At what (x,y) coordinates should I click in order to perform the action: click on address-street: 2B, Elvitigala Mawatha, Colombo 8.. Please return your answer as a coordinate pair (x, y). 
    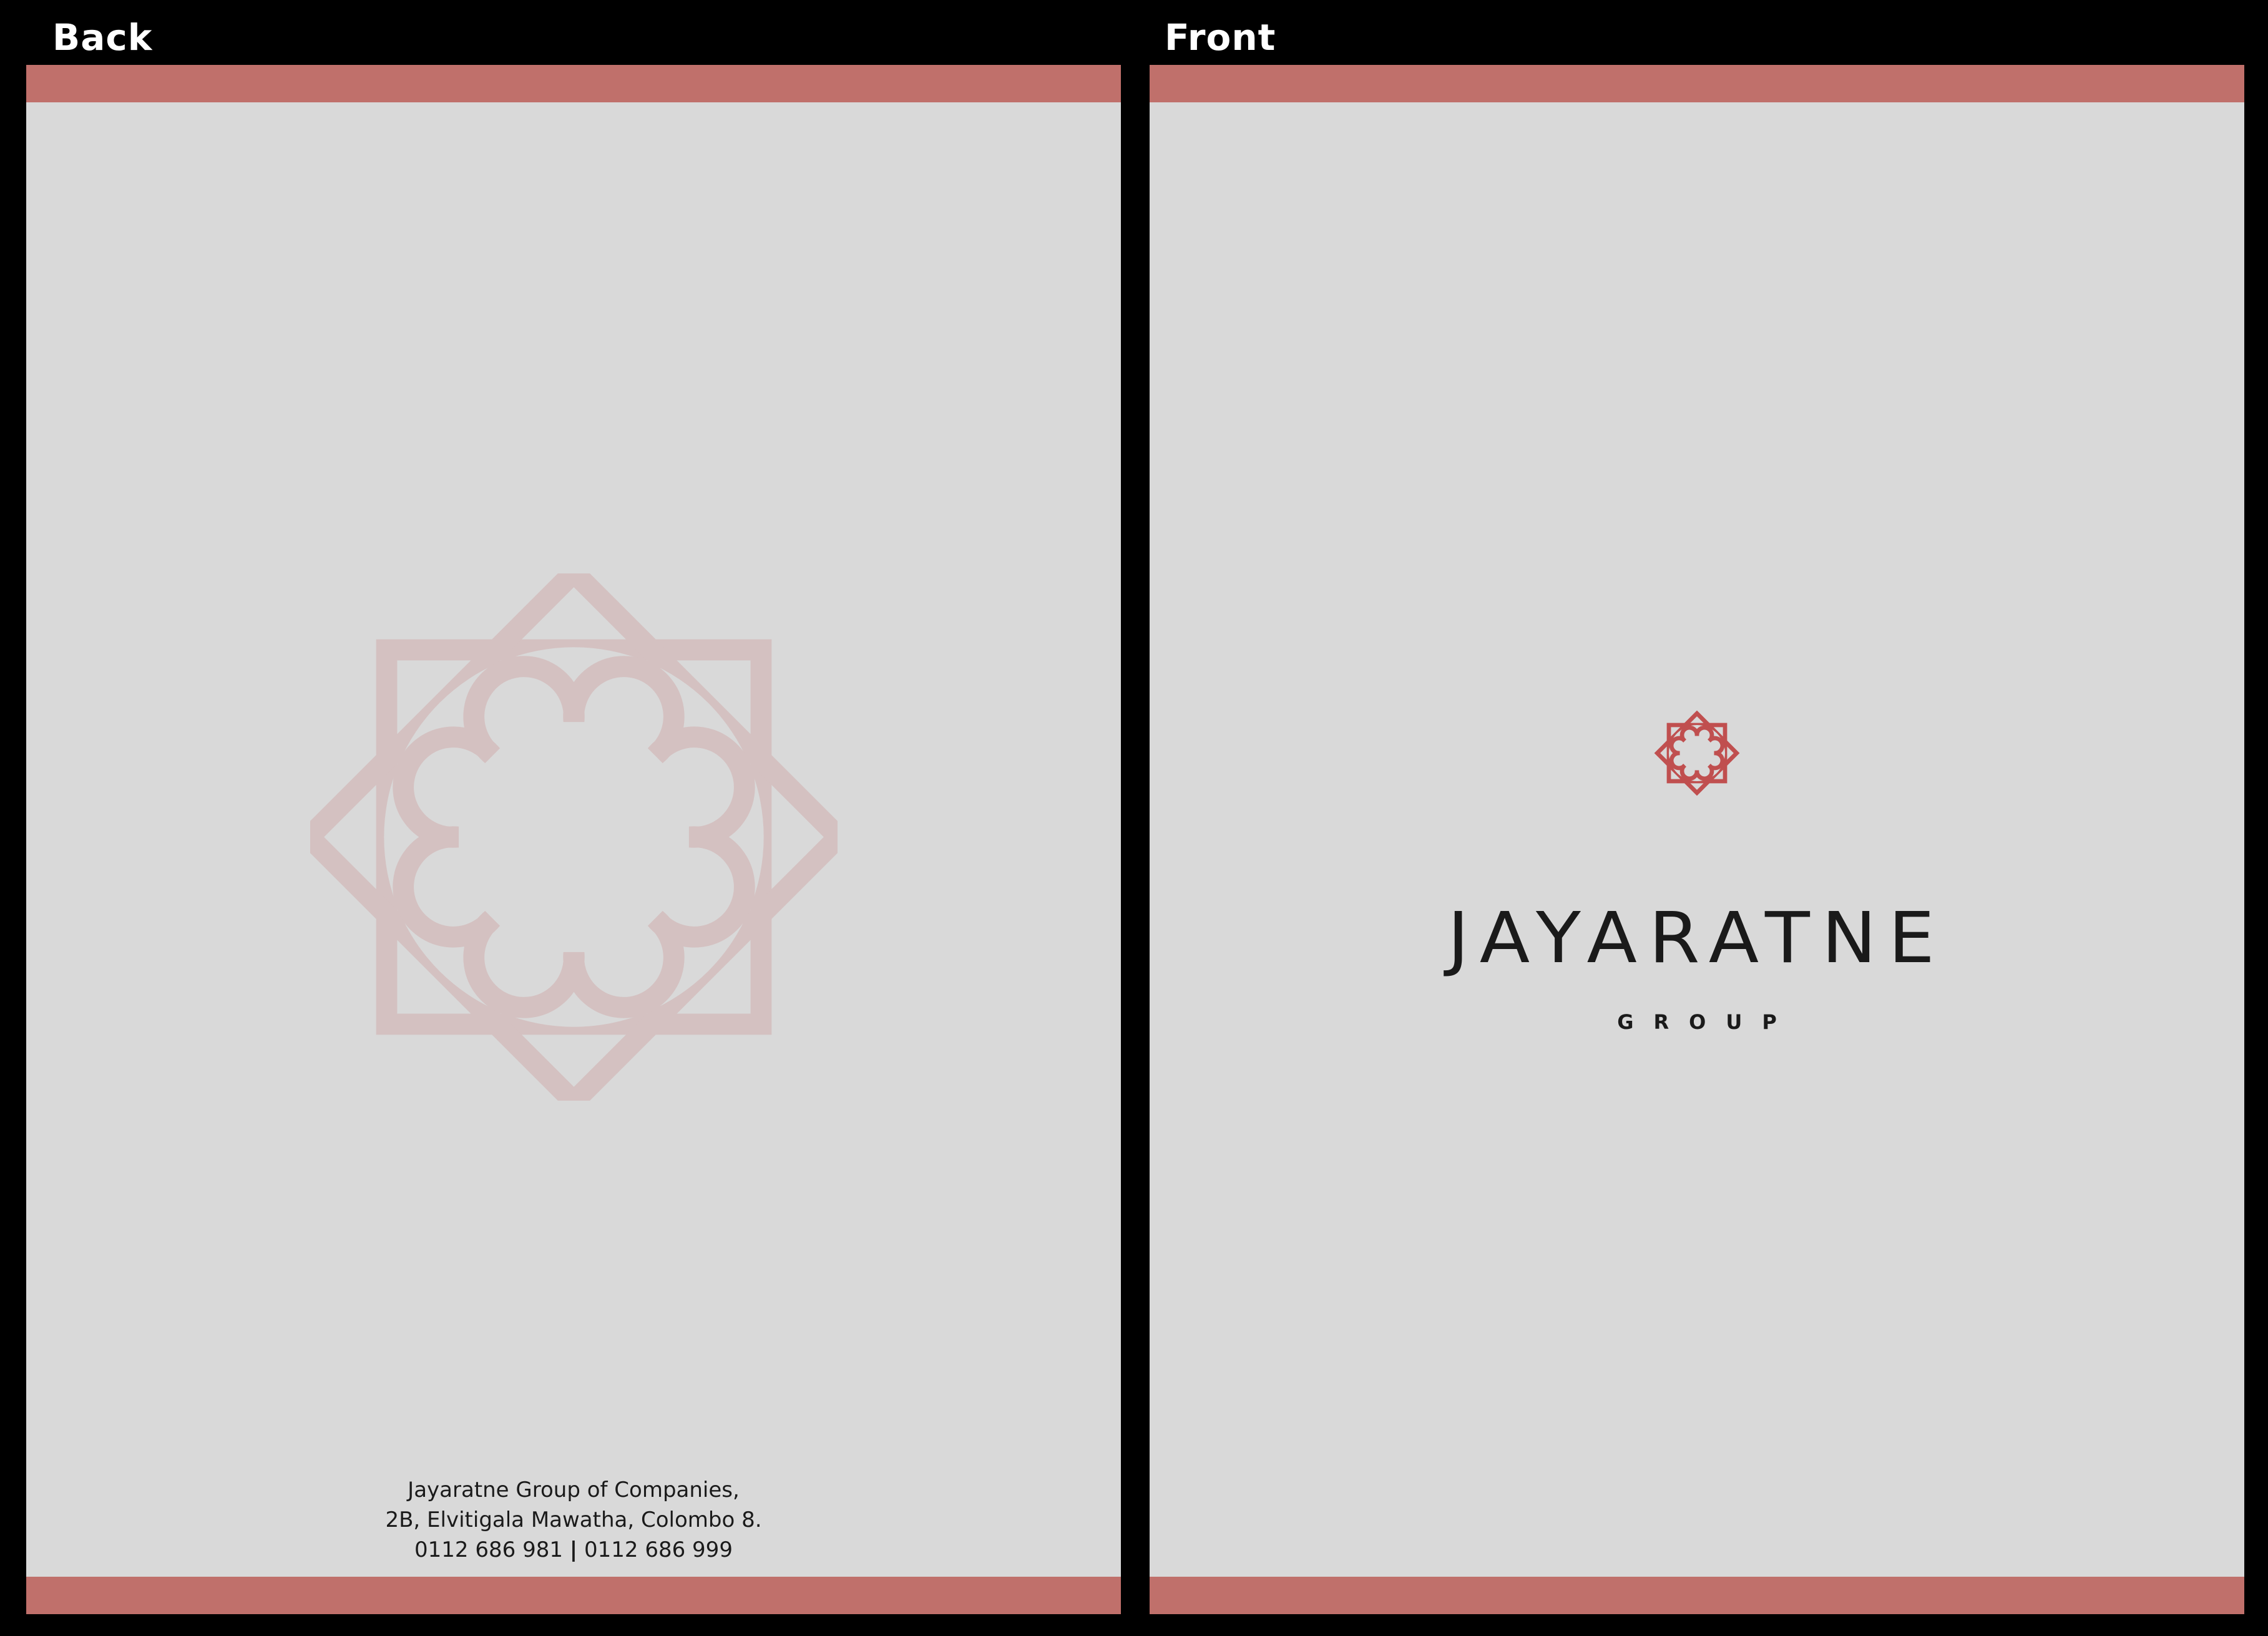
    Looking at the image, I should click on (573, 1519).